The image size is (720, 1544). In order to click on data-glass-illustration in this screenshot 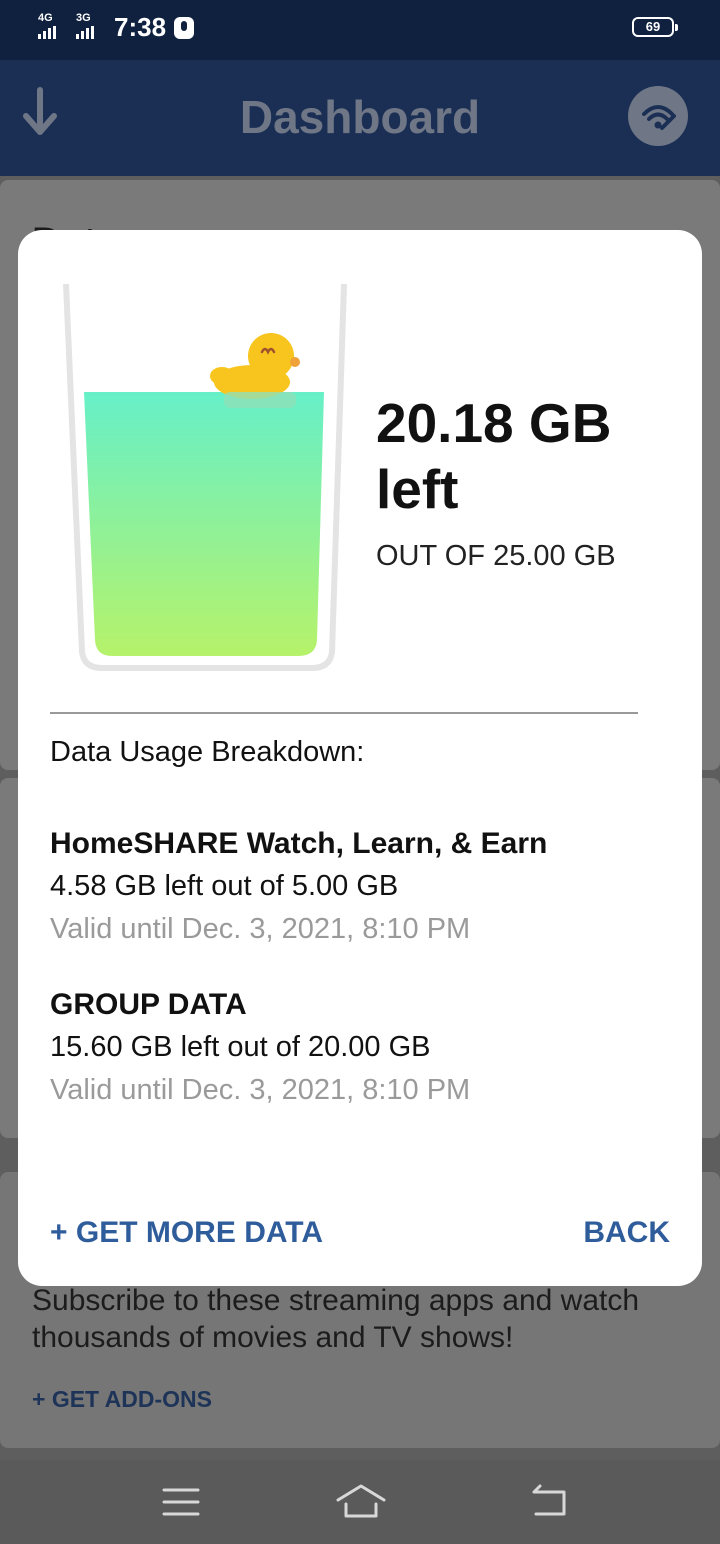, I will do `click(205, 477)`.